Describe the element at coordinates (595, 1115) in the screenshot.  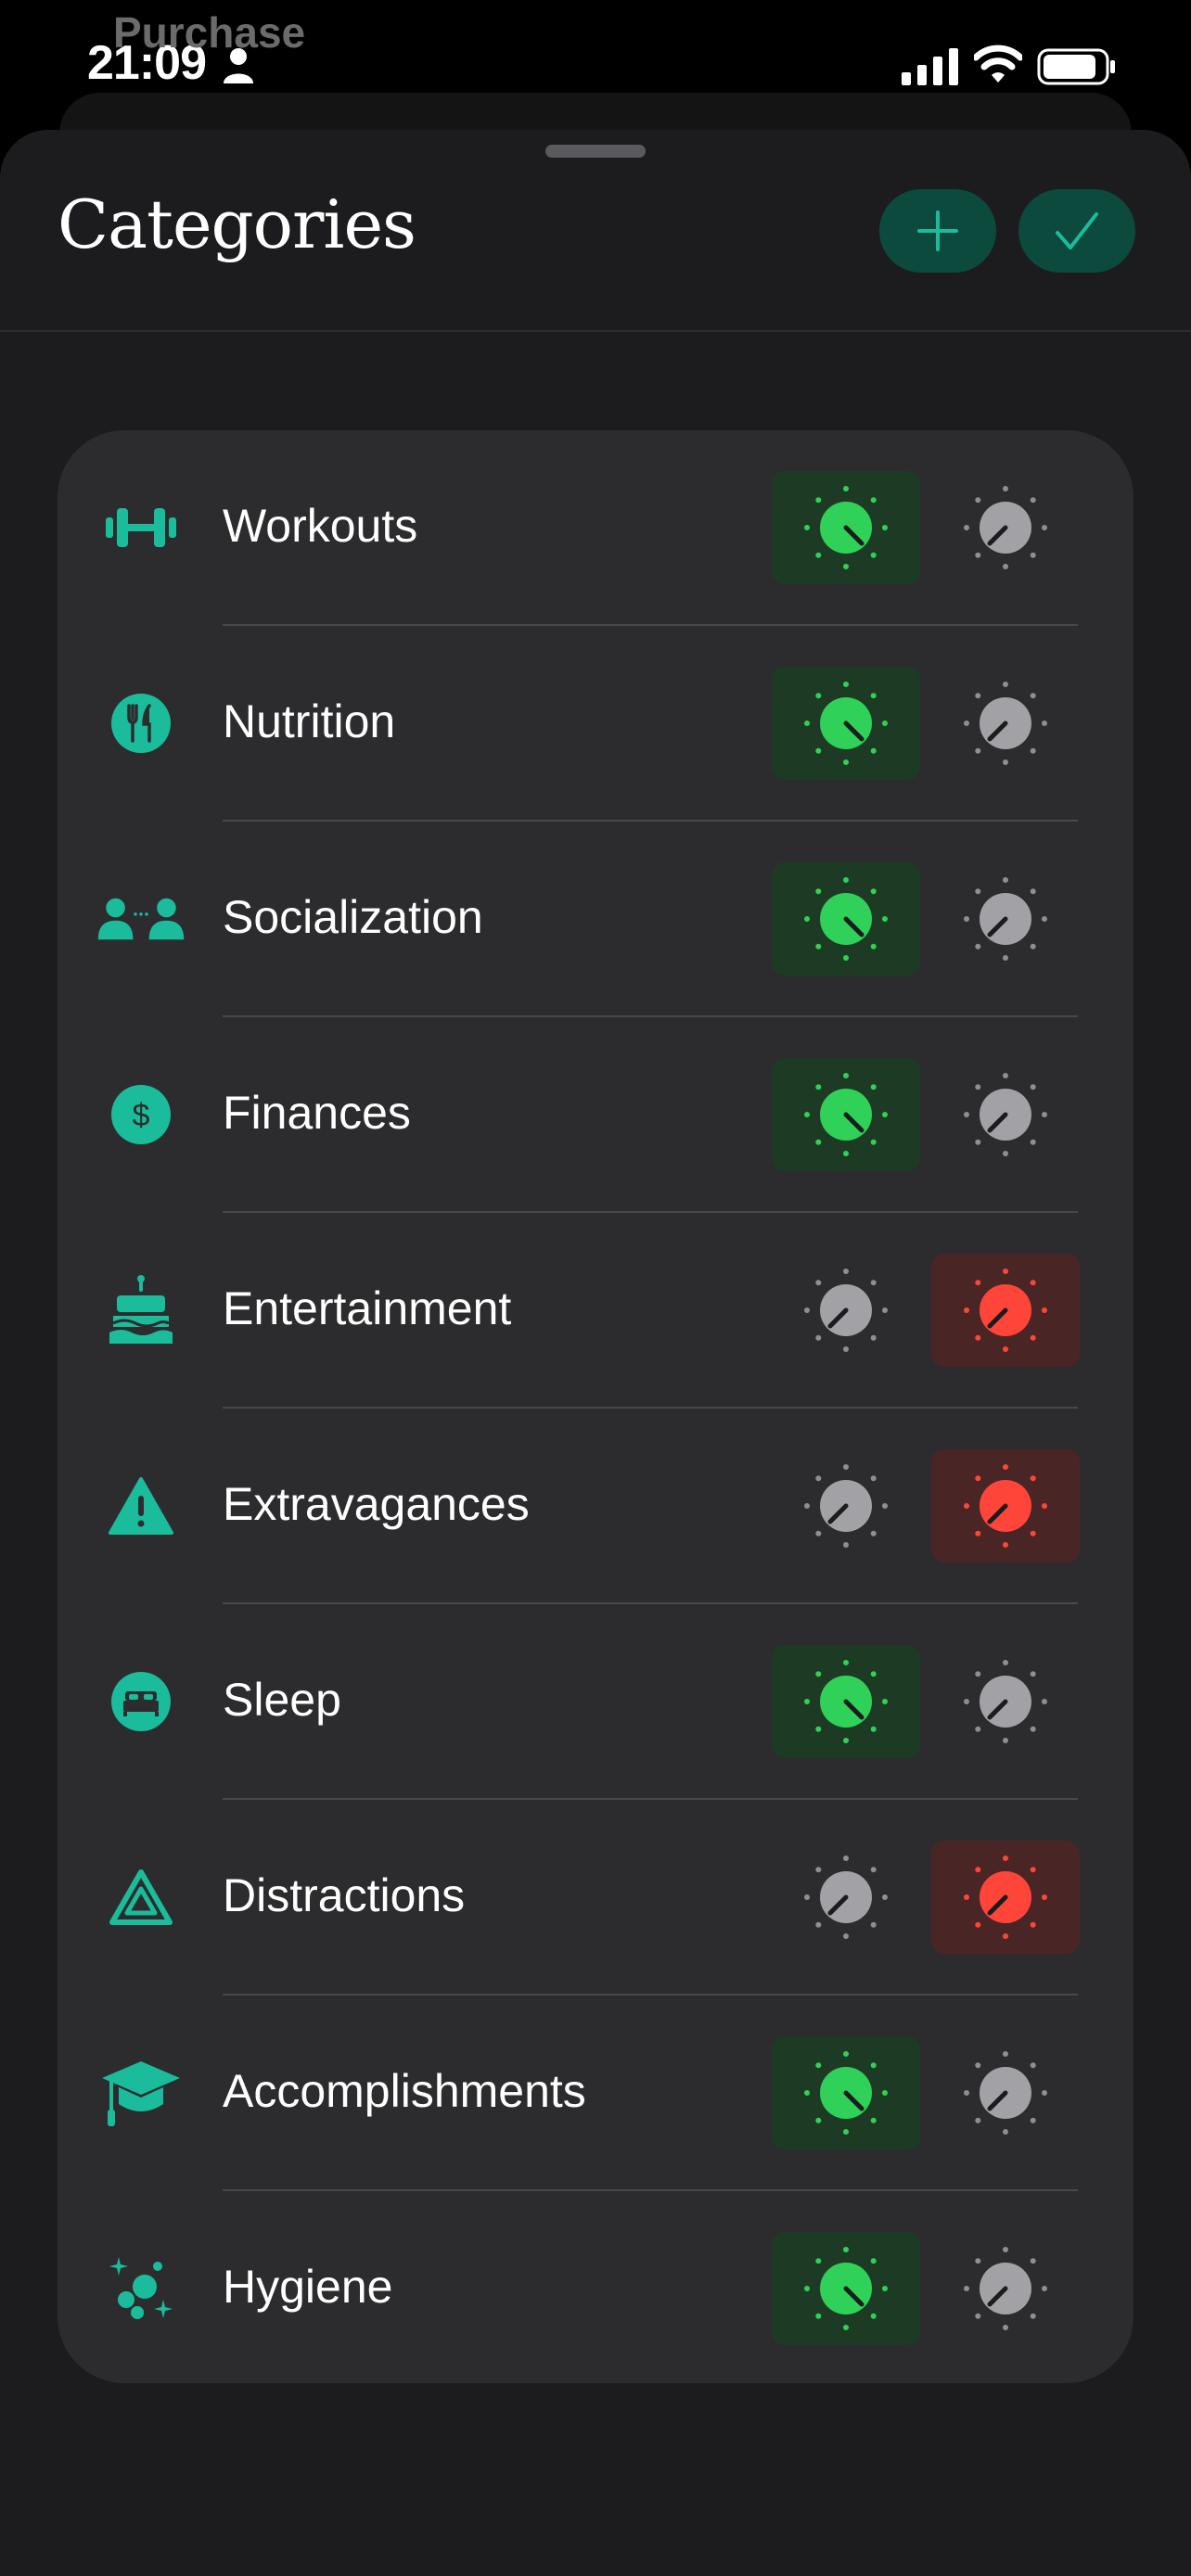
I see `category-row: $ Finances` at that location.